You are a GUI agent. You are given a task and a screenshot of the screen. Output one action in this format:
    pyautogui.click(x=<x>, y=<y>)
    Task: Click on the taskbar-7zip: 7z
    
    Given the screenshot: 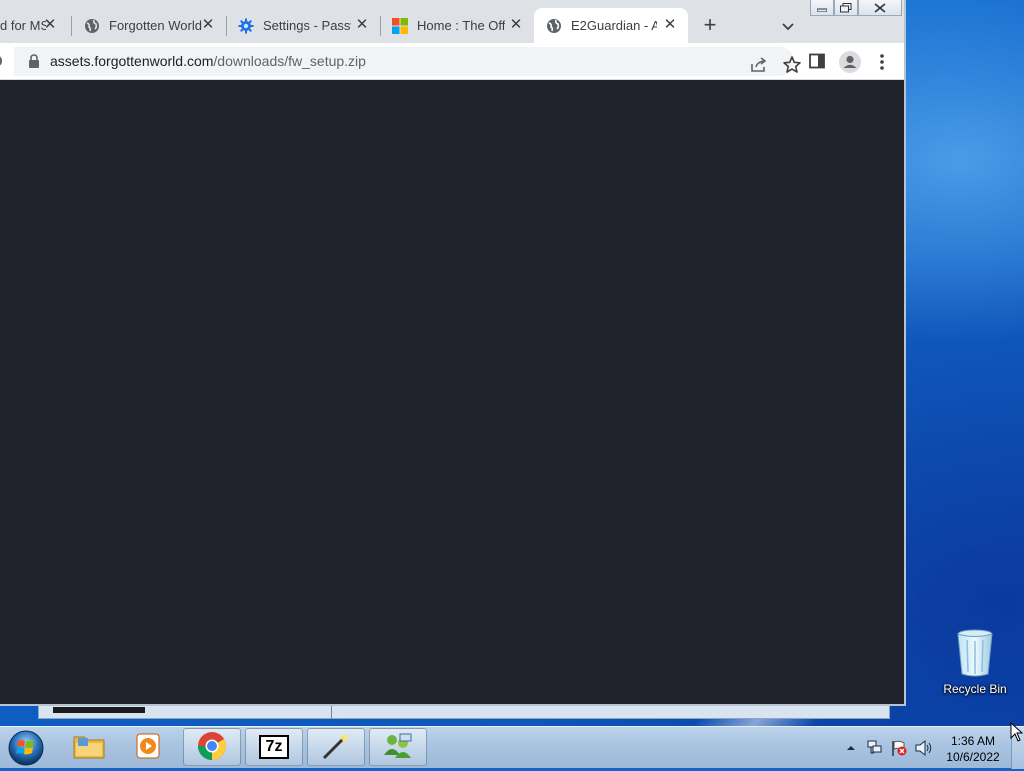 What is the action you would take?
    pyautogui.click(x=274, y=747)
    